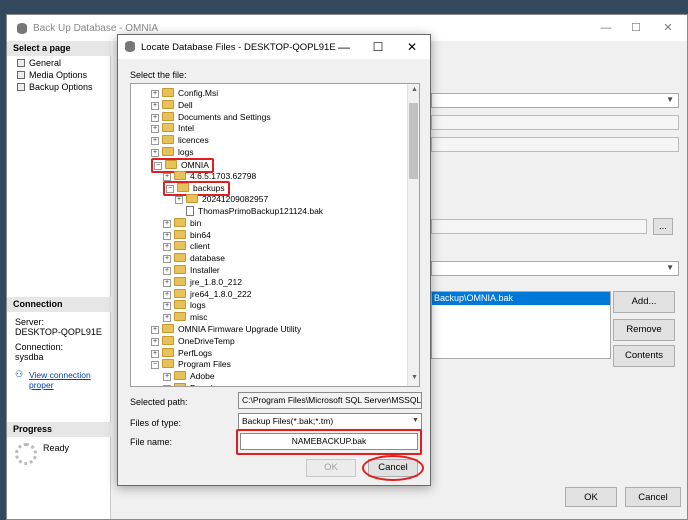 Image resolution: width=688 pixels, height=520 pixels. Describe the element at coordinates (521, 298) in the screenshot. I see `destination-item: Backup\OMNIA.bak` at that location.